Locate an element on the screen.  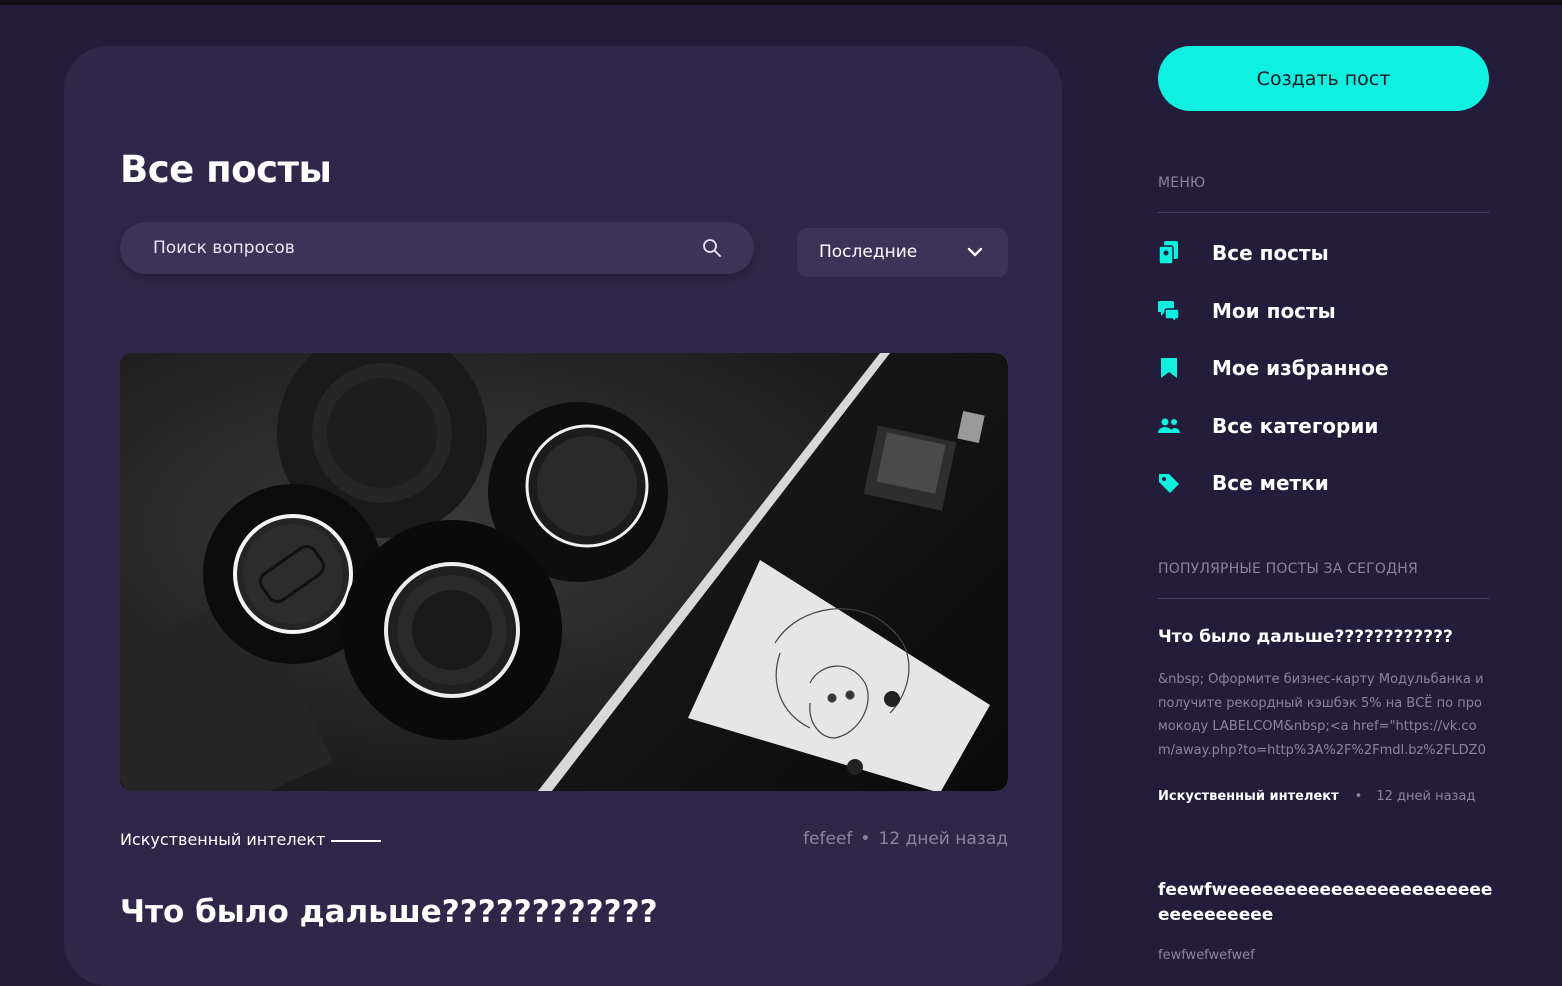
post-author-time: fefeef • 12 дней назад is located at coordinates (905, 839).